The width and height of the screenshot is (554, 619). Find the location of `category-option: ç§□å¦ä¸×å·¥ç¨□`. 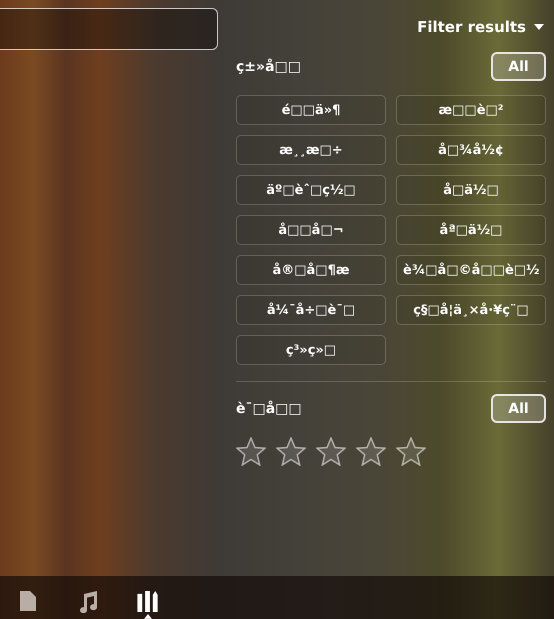

category-option: ç§□å¦ä¸×å·¥ç¨□ is located at coordinates (471, 310).